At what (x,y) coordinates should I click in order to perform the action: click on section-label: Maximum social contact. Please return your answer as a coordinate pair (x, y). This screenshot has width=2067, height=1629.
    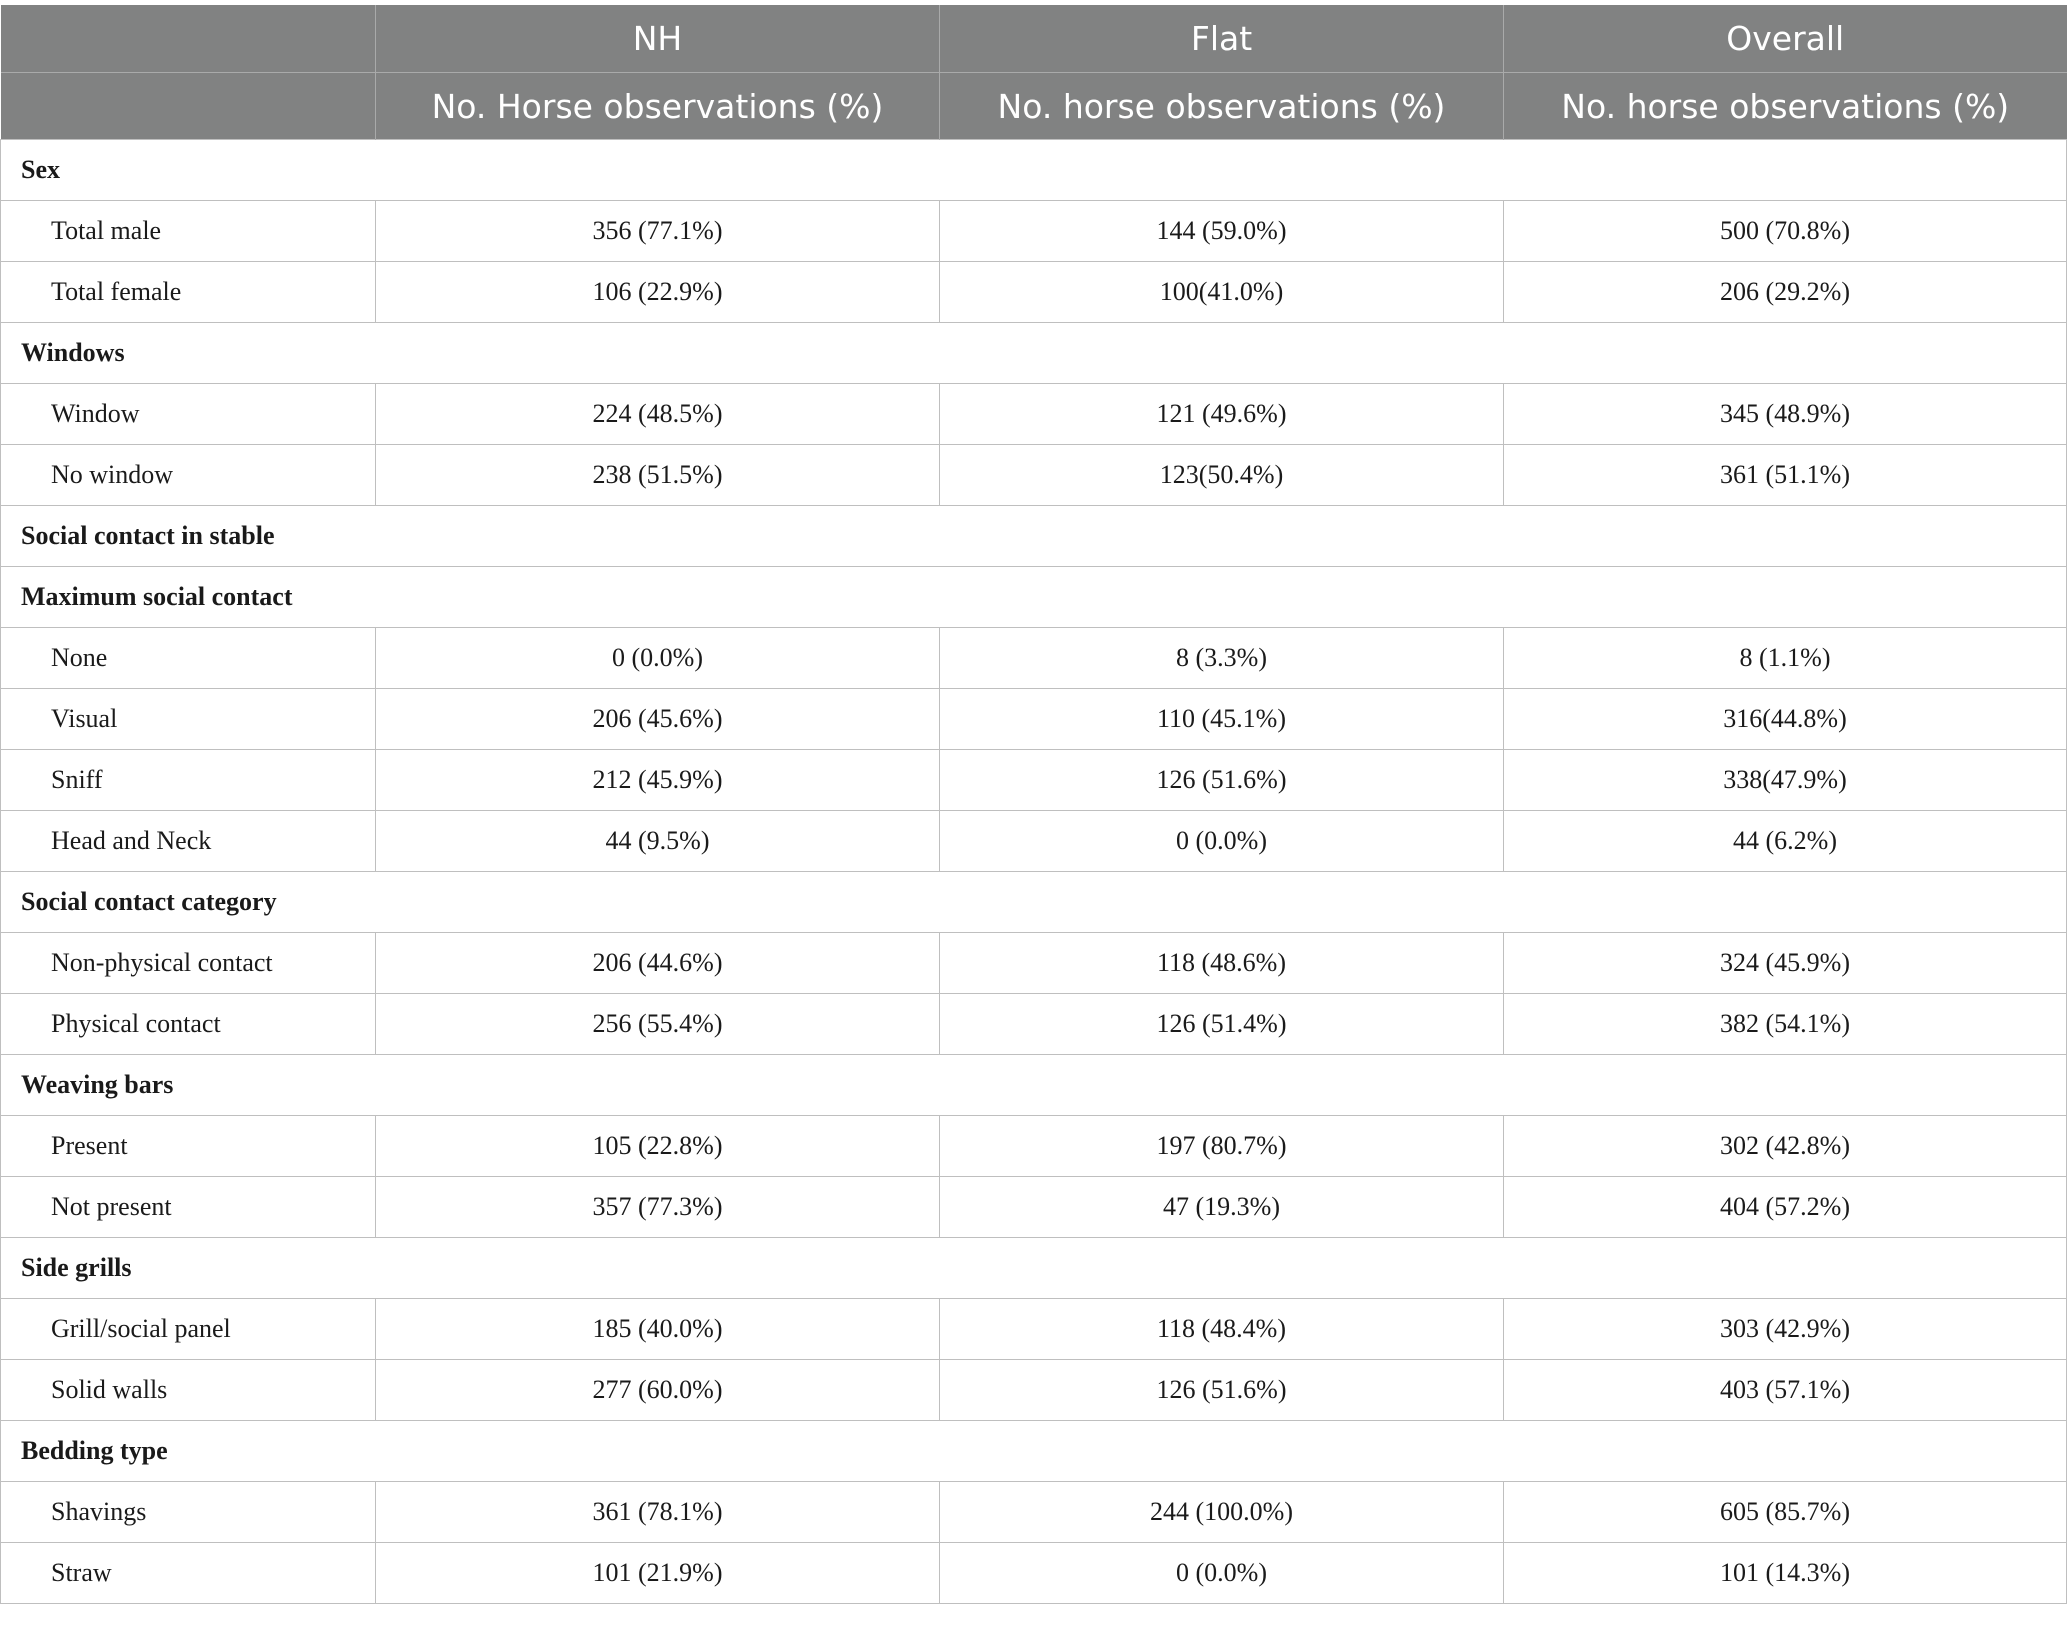
    Looking at the image, I should click on (1033, 597).